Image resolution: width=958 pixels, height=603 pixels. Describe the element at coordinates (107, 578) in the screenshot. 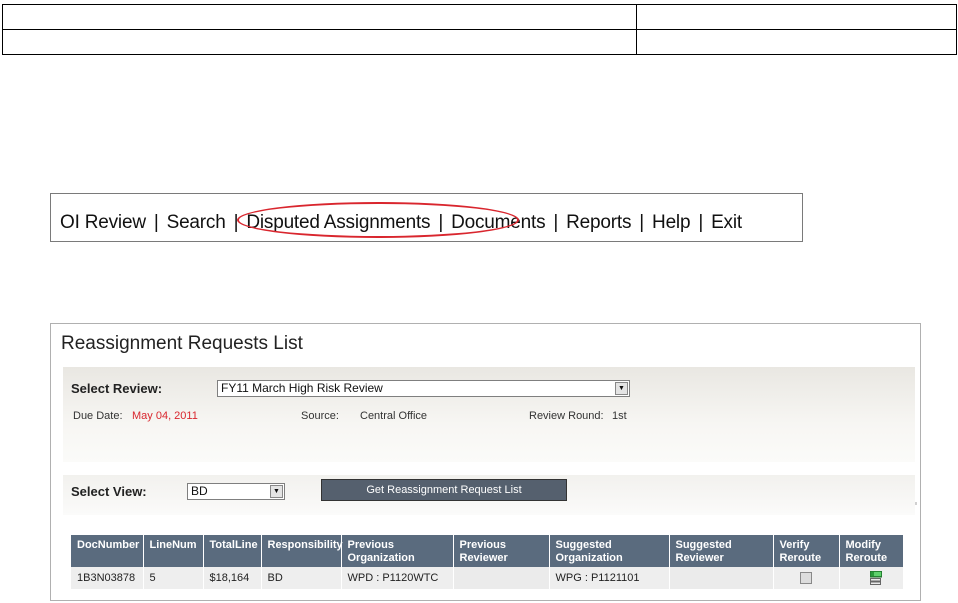

I see `cell-docnumber: 1B3N03878` at that location.